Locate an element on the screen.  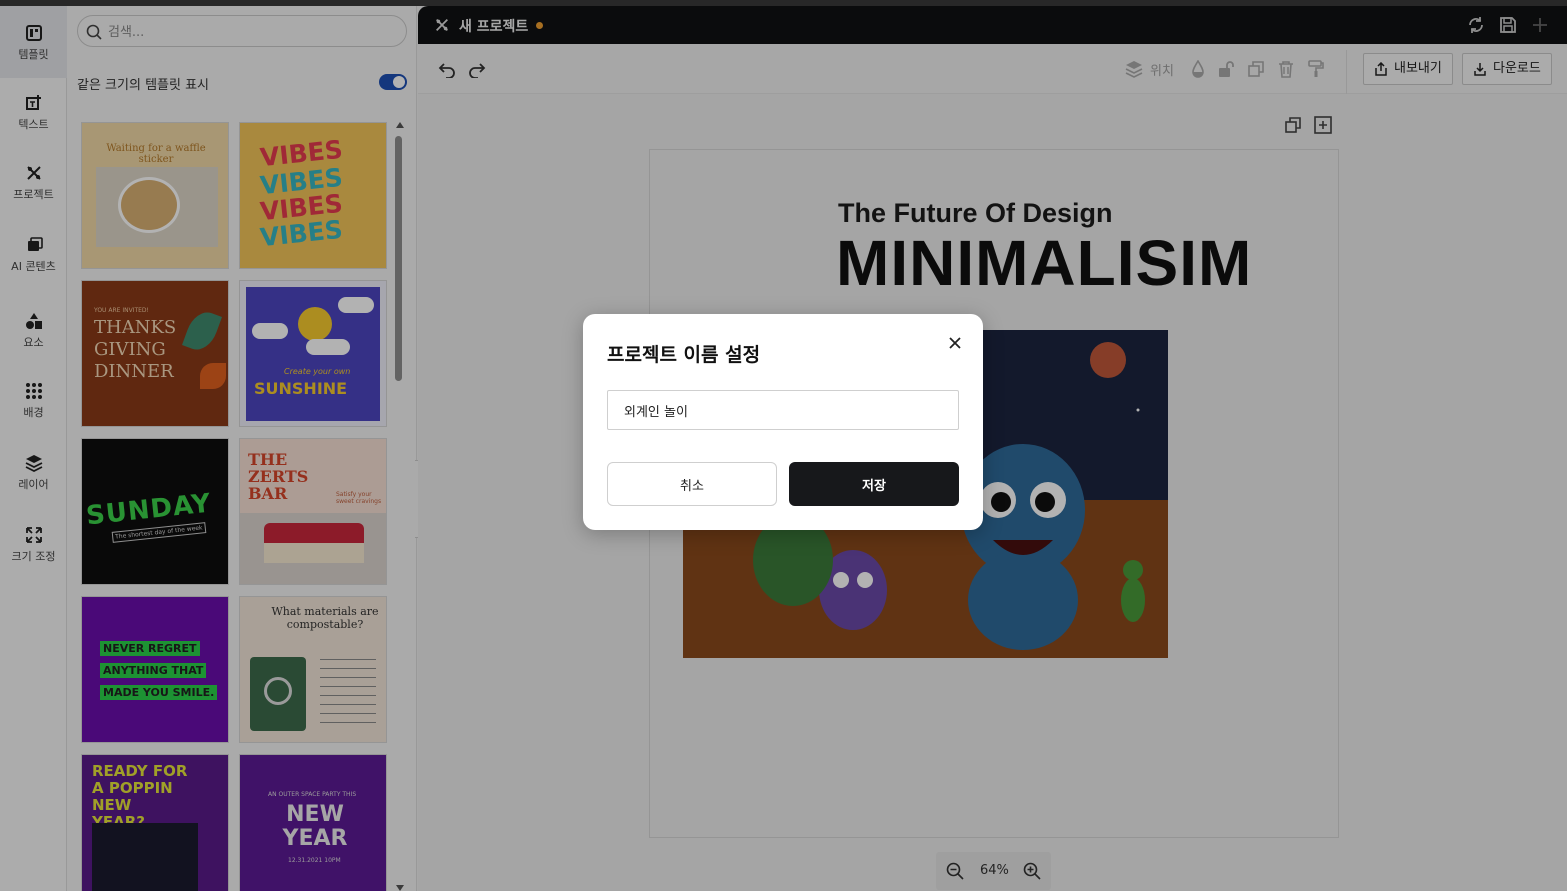
cancel-button: 취소 is located at coordinates (692, 484).